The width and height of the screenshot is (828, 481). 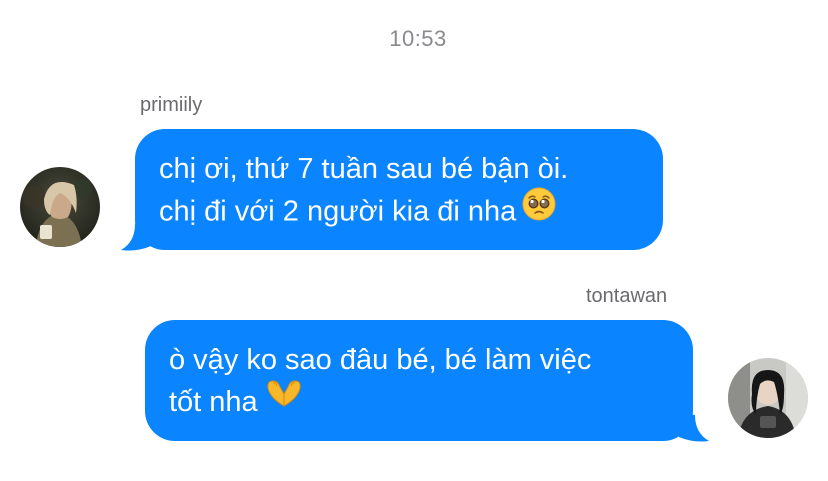 I want to click on message-timestamp: 10:53, so click(x=418, y=38).